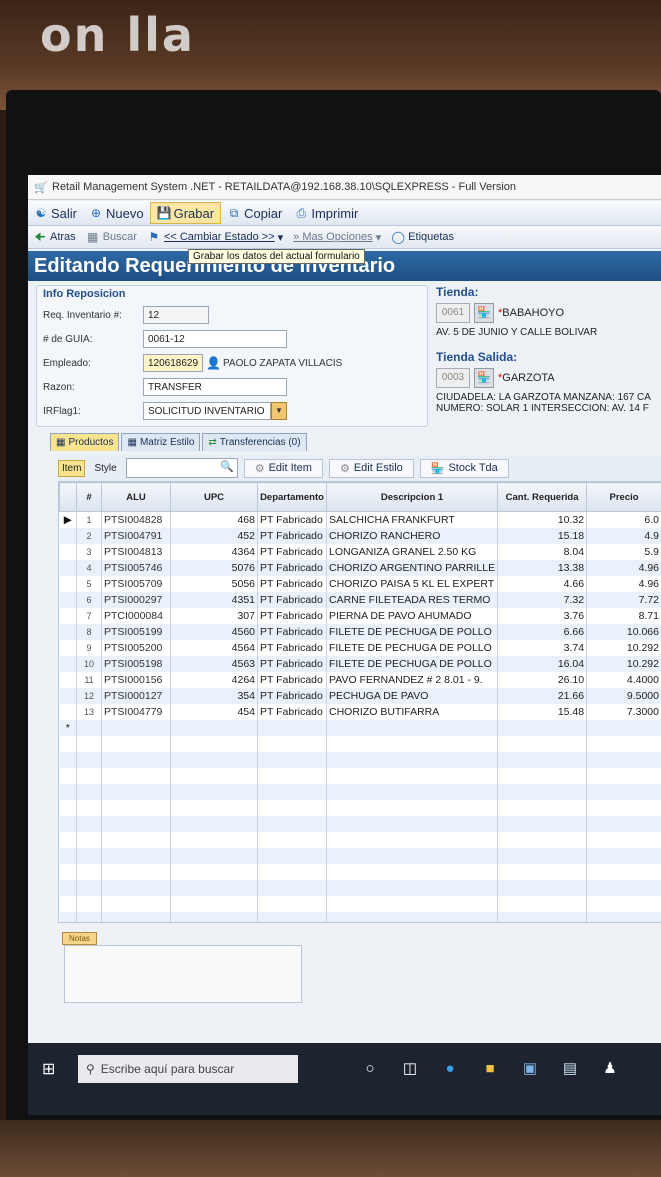  I want to click on item-toggle: Item, so click(72, 468).